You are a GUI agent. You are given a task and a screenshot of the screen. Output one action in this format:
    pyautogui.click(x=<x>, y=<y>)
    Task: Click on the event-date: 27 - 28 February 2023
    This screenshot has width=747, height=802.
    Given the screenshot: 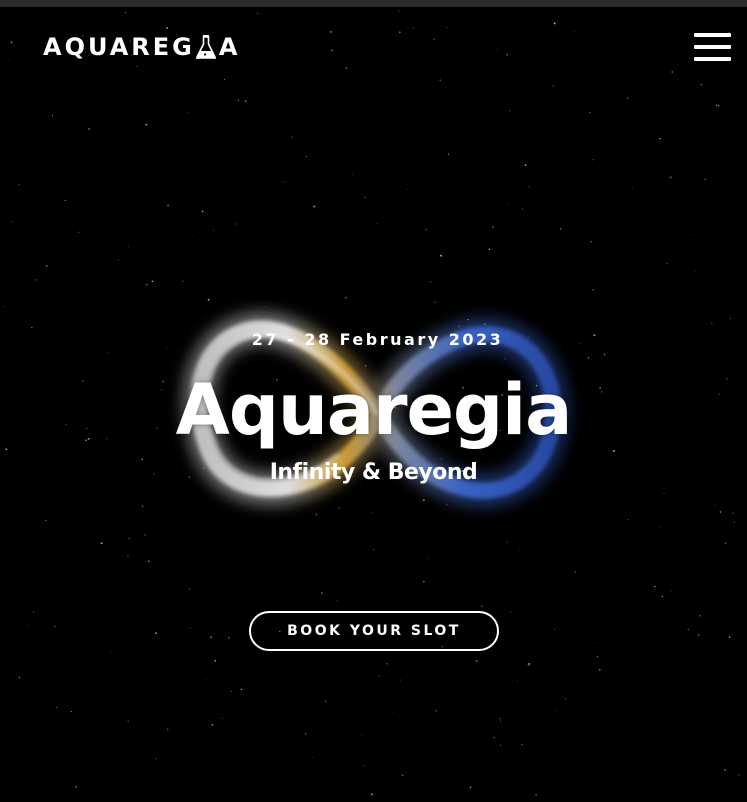 What is the action you would take?
    pyautogui.click(x=377, y=339)
    